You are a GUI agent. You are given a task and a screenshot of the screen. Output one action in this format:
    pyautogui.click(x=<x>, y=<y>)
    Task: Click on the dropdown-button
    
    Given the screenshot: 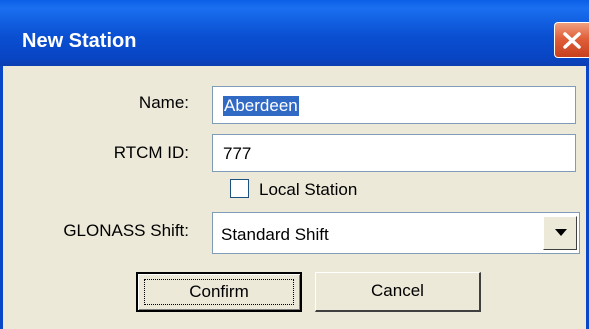 What is the action you would take?
    pyautogui.click(x=560, y=233)
    